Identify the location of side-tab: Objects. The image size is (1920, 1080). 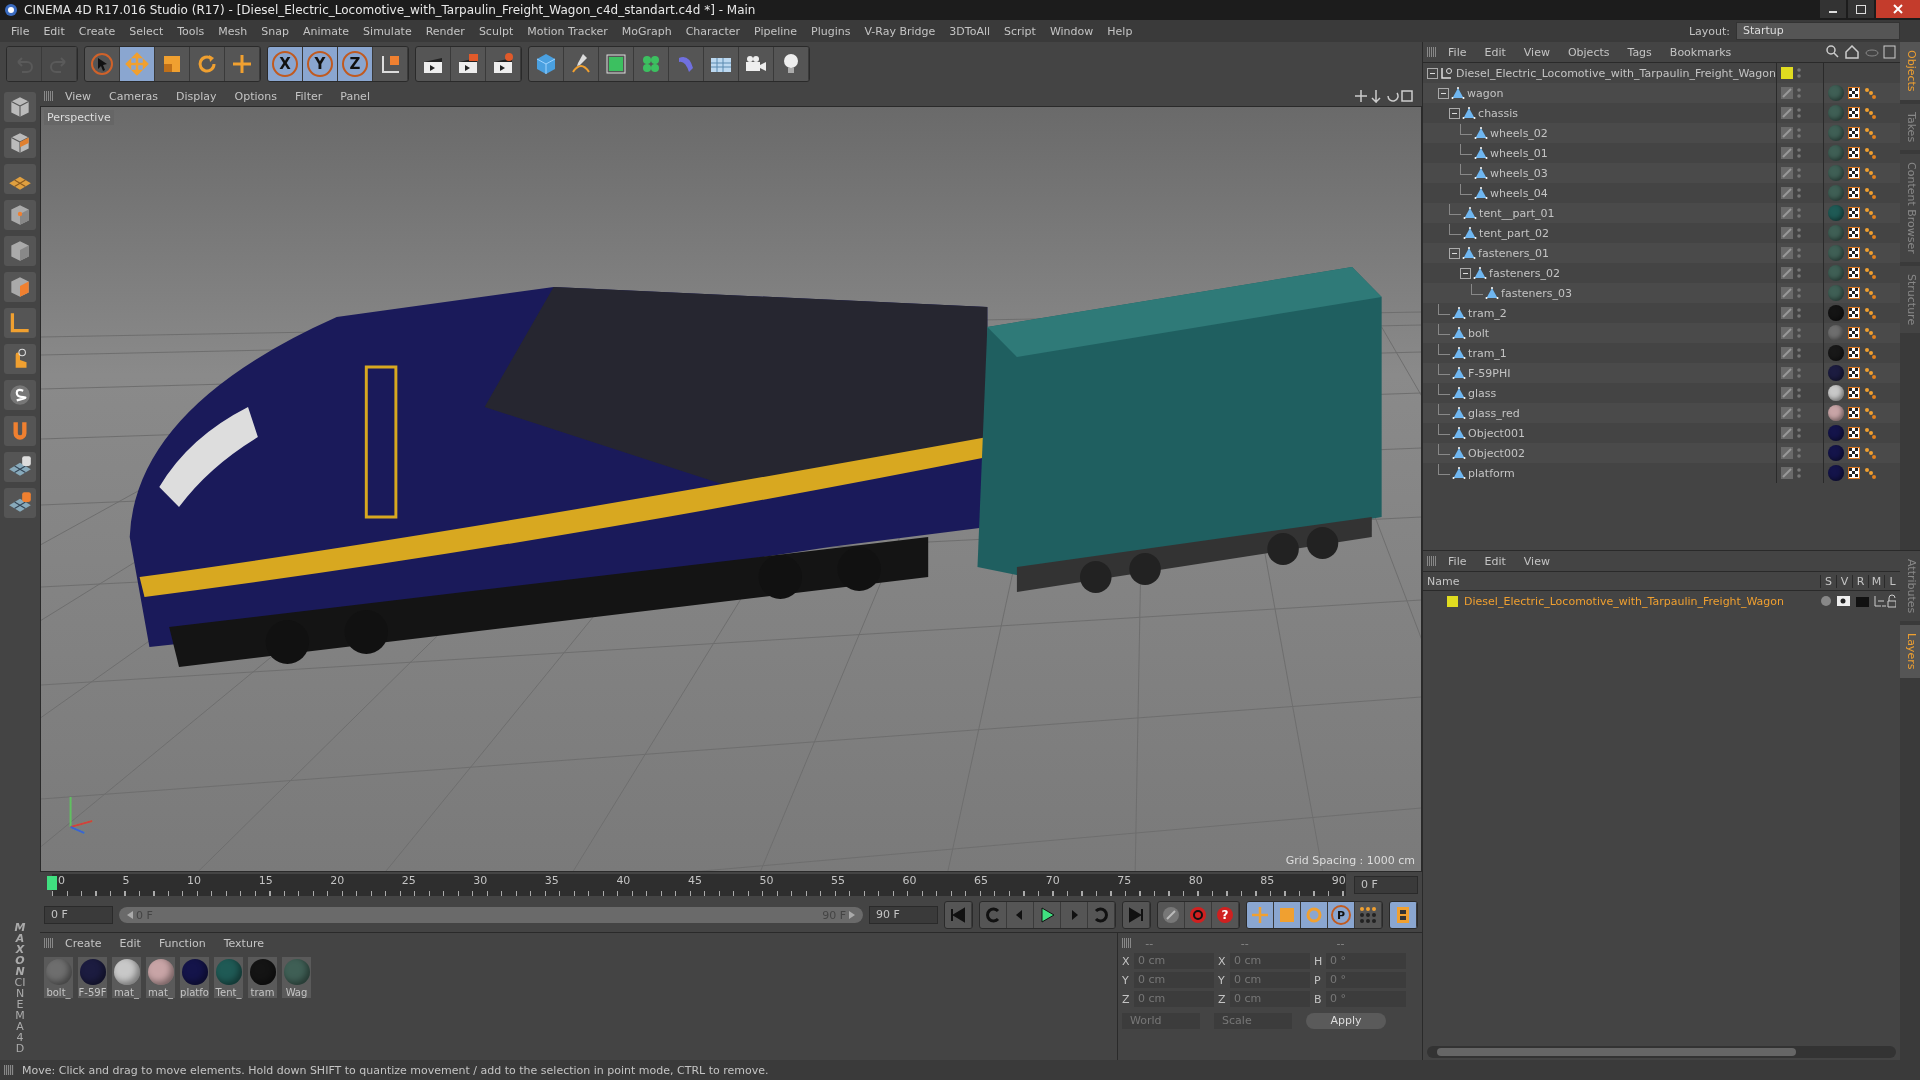
(1910, 71).